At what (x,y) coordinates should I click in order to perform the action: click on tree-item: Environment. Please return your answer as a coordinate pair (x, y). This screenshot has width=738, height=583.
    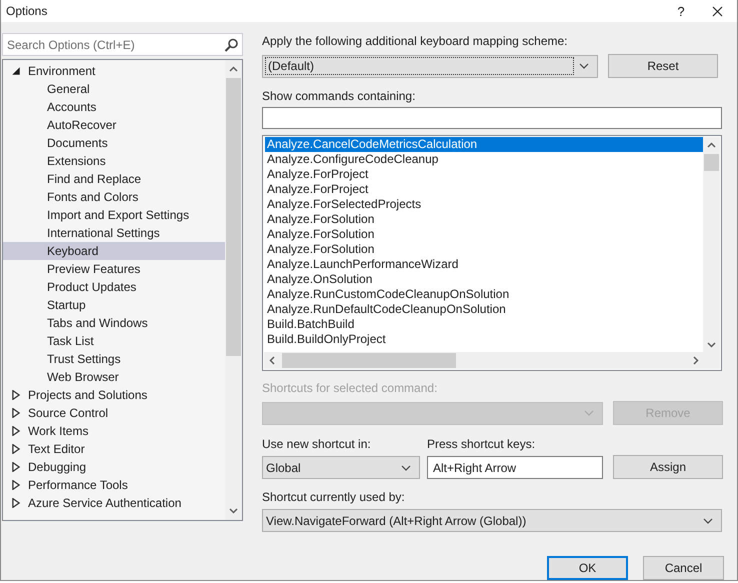
    Looking at the image, I should click on (114, 71).